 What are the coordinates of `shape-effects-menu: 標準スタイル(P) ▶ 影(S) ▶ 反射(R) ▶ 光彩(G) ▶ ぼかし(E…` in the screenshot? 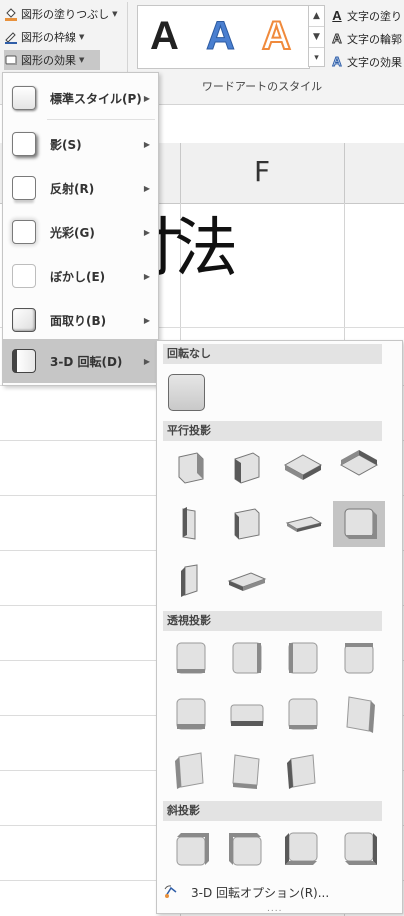 It's located at (80, 229).